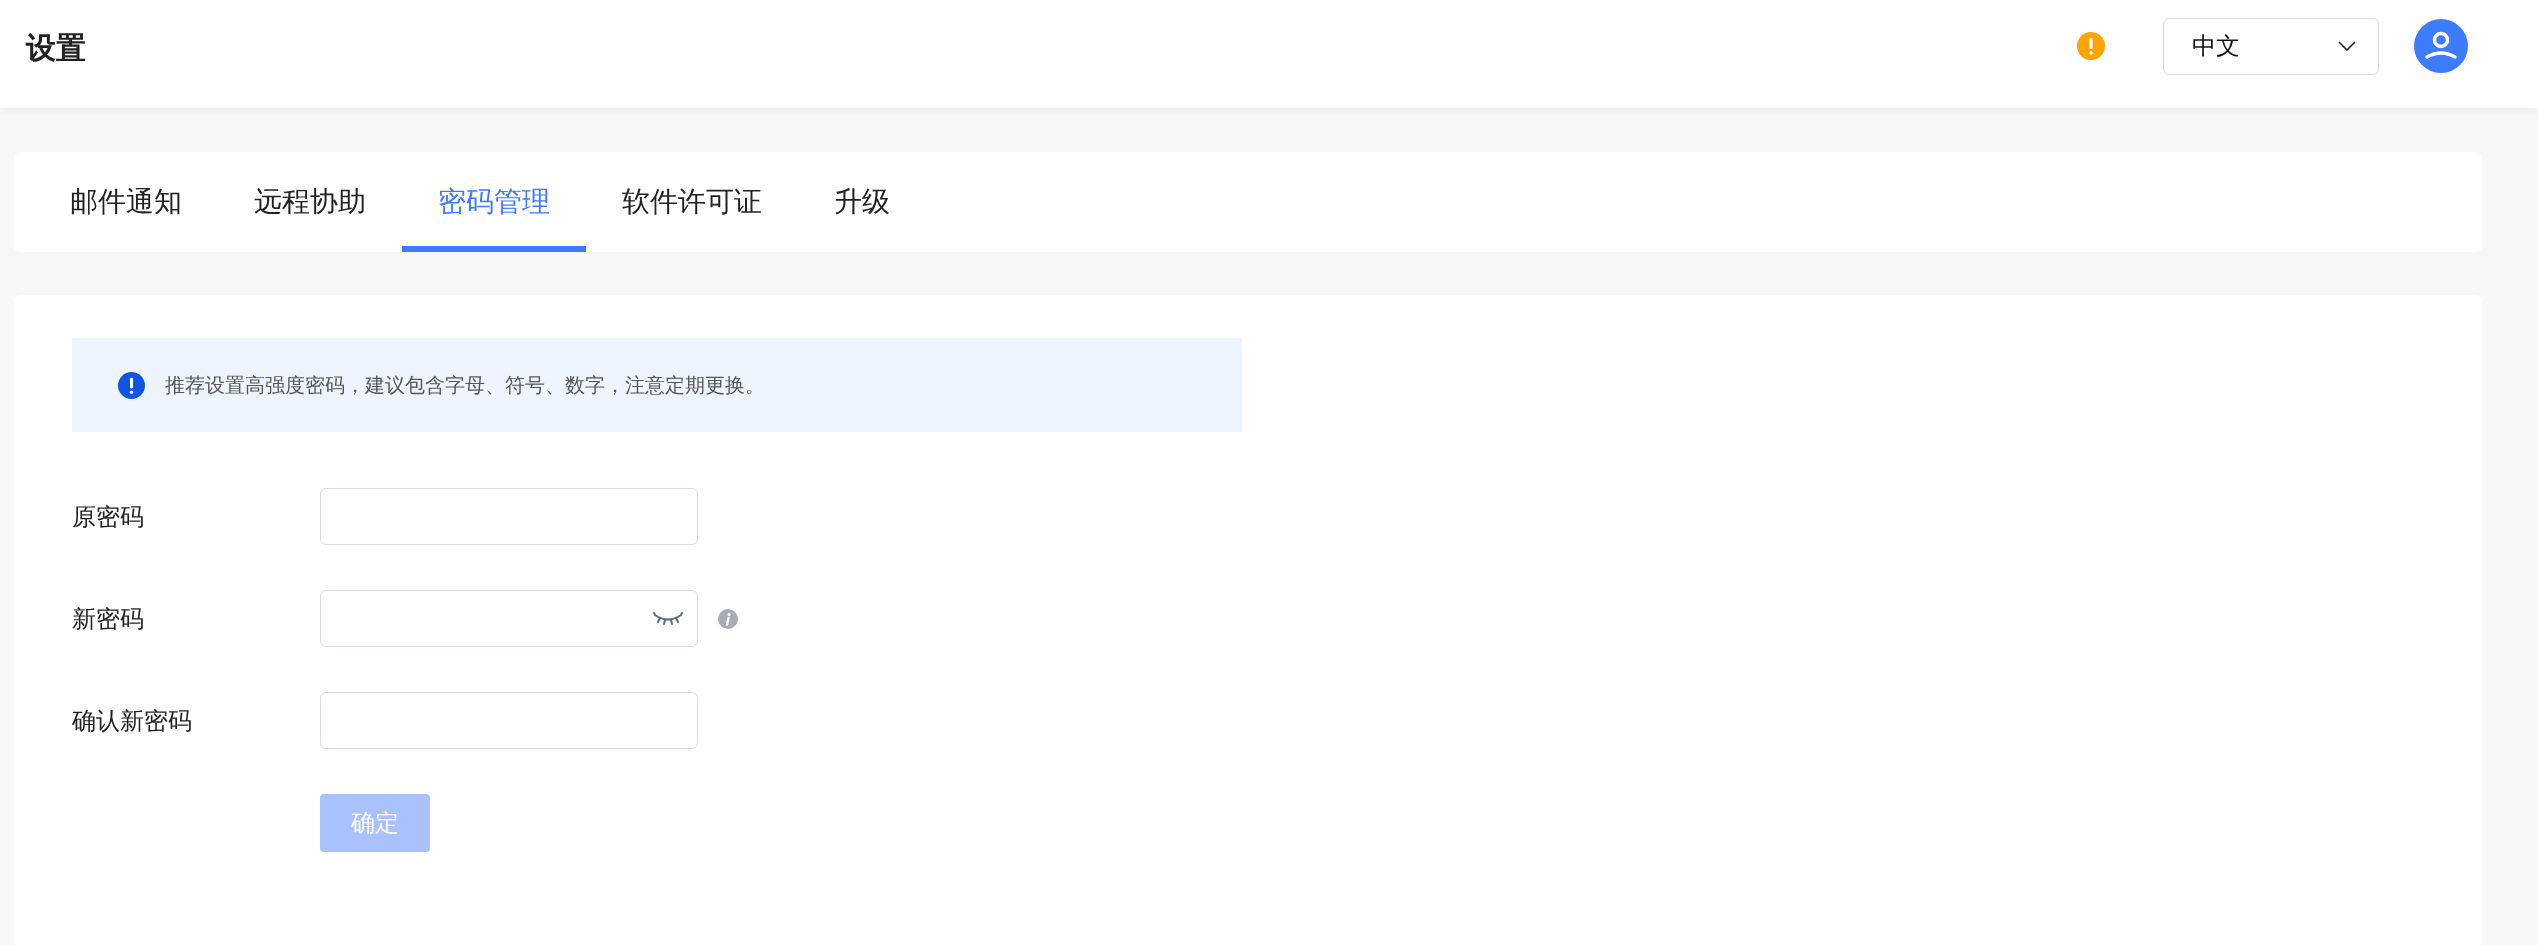 Image resolution: width=2538 pixels, height=945 pixels. What do you see at coordinates (668, 618) in the screenshot?
I see `closed-eye-icon` at bounding box center [668, 618].